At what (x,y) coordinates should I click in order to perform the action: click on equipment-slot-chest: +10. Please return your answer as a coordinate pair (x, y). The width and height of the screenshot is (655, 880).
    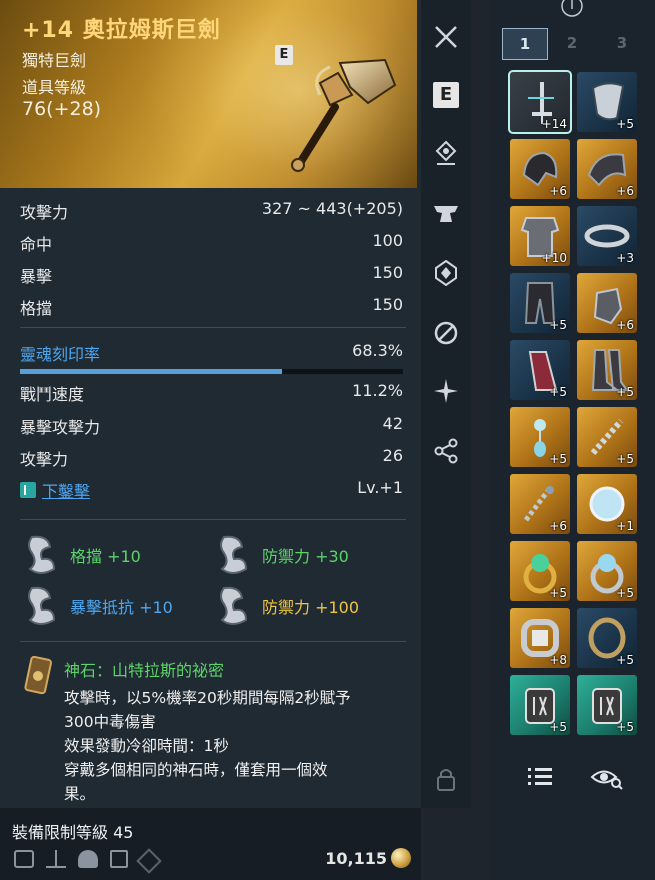
    Looking at the image, I should click on (540, 236).